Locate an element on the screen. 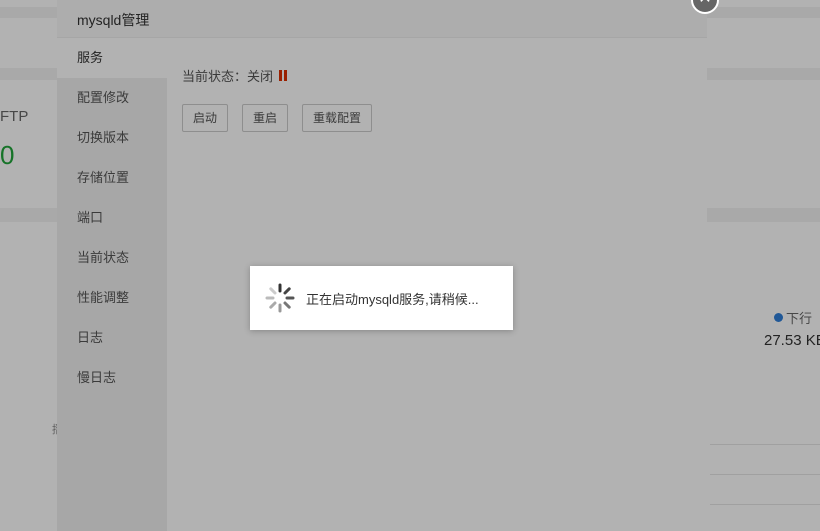 The height and width of the screenshot is (531, 820). spinner-icon is located at coordinates (280, 298).